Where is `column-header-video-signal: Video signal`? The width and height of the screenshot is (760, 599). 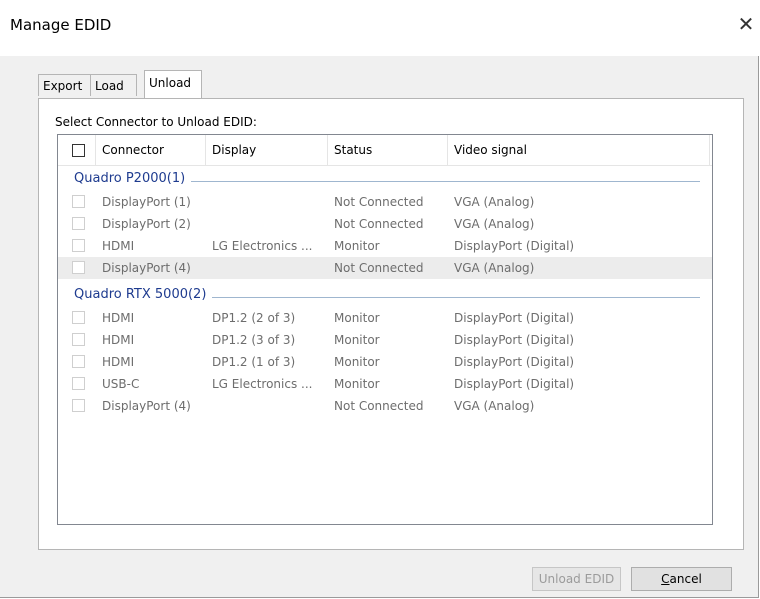
column-header-video-signal: Video signal is located at coordinates (579, 150).